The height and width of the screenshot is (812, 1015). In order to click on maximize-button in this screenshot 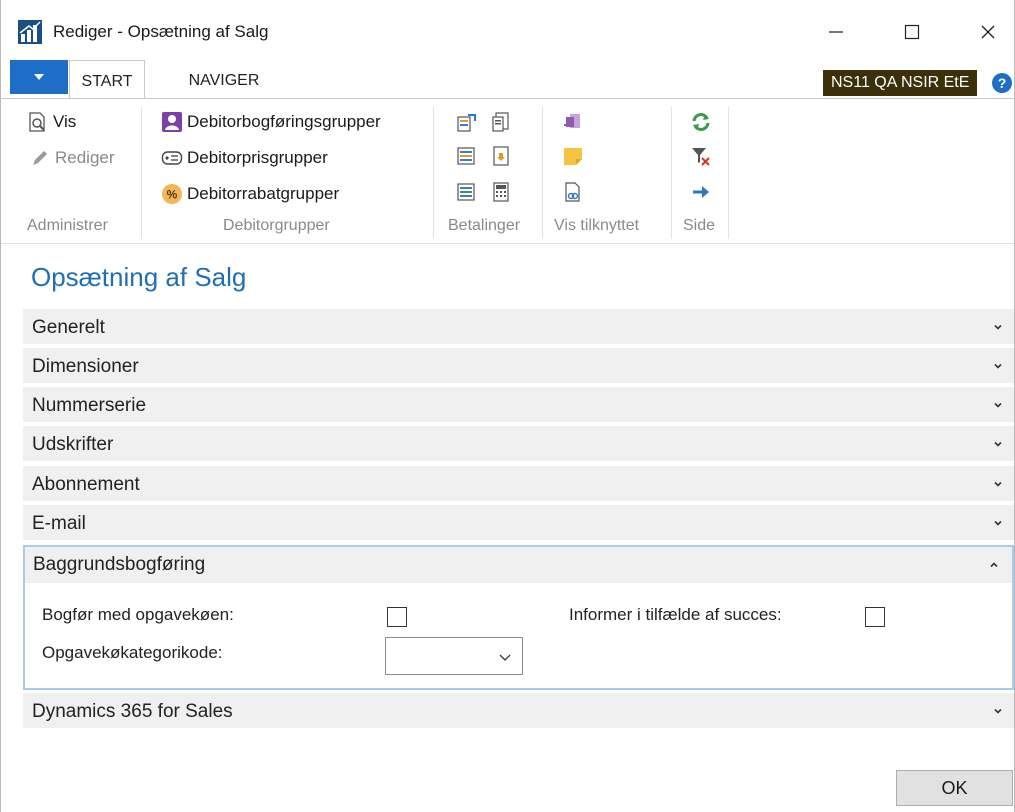, I will do `click(912, 32)`.